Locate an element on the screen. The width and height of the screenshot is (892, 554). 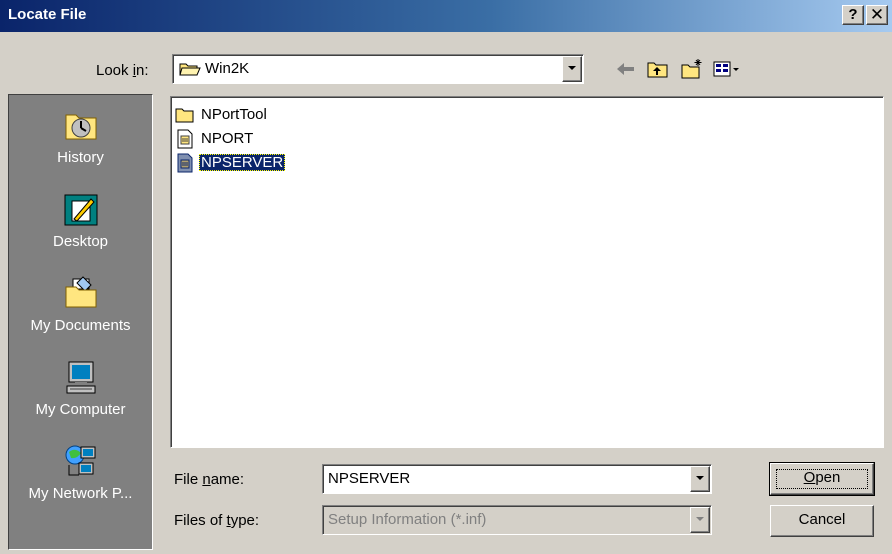
place-history: History is located at coordinates (80, 141).